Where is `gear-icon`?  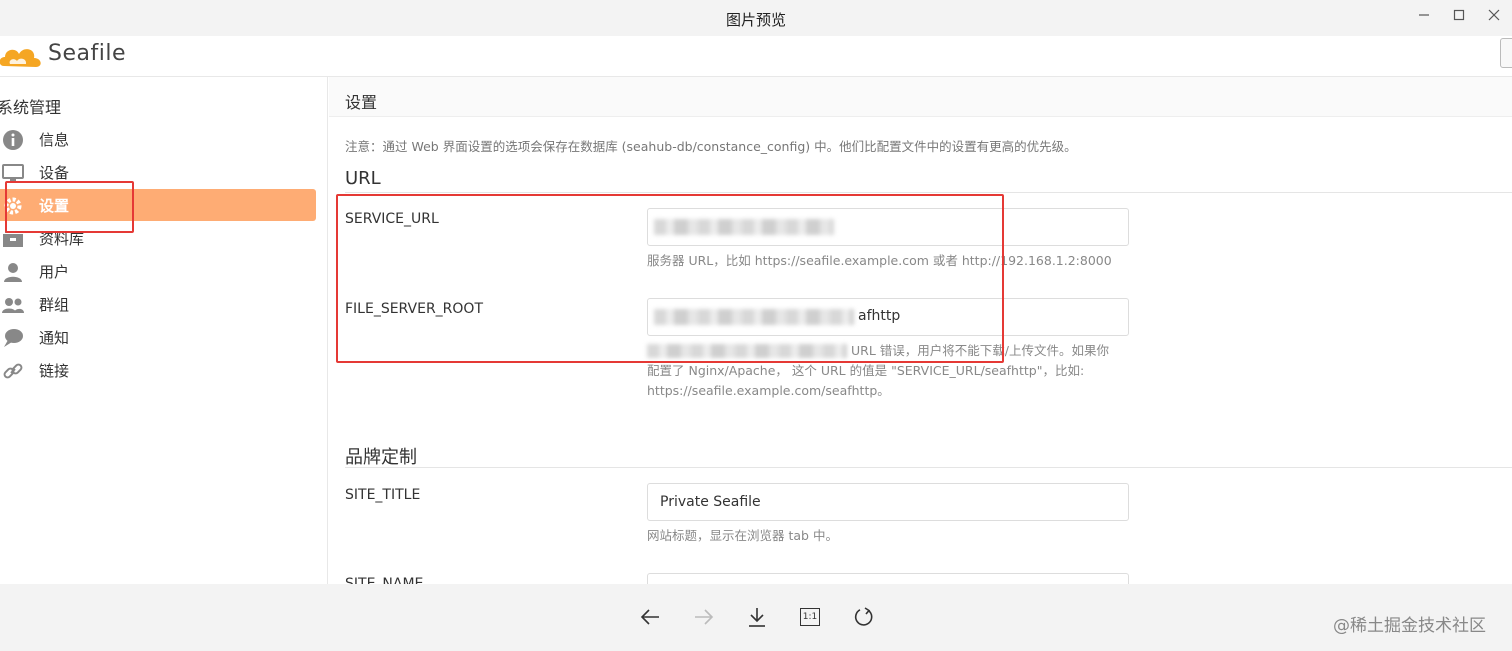 gear-icon is located at coordinates (13, 206).